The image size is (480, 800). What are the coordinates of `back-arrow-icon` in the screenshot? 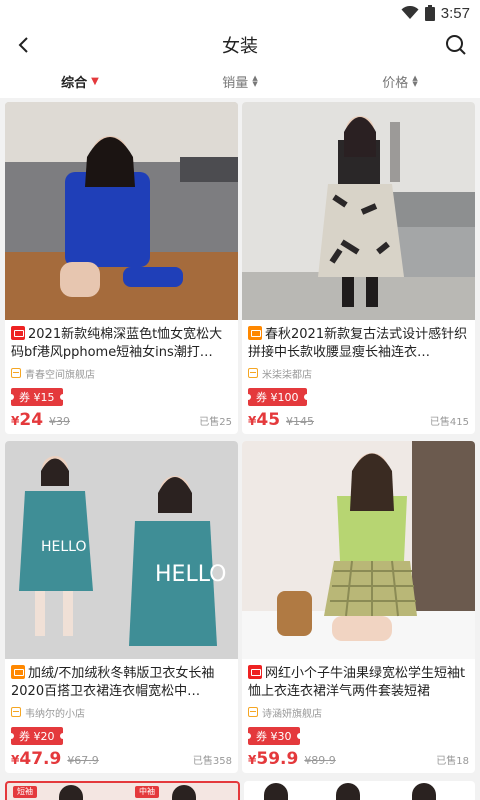 It's located at (23, 45).